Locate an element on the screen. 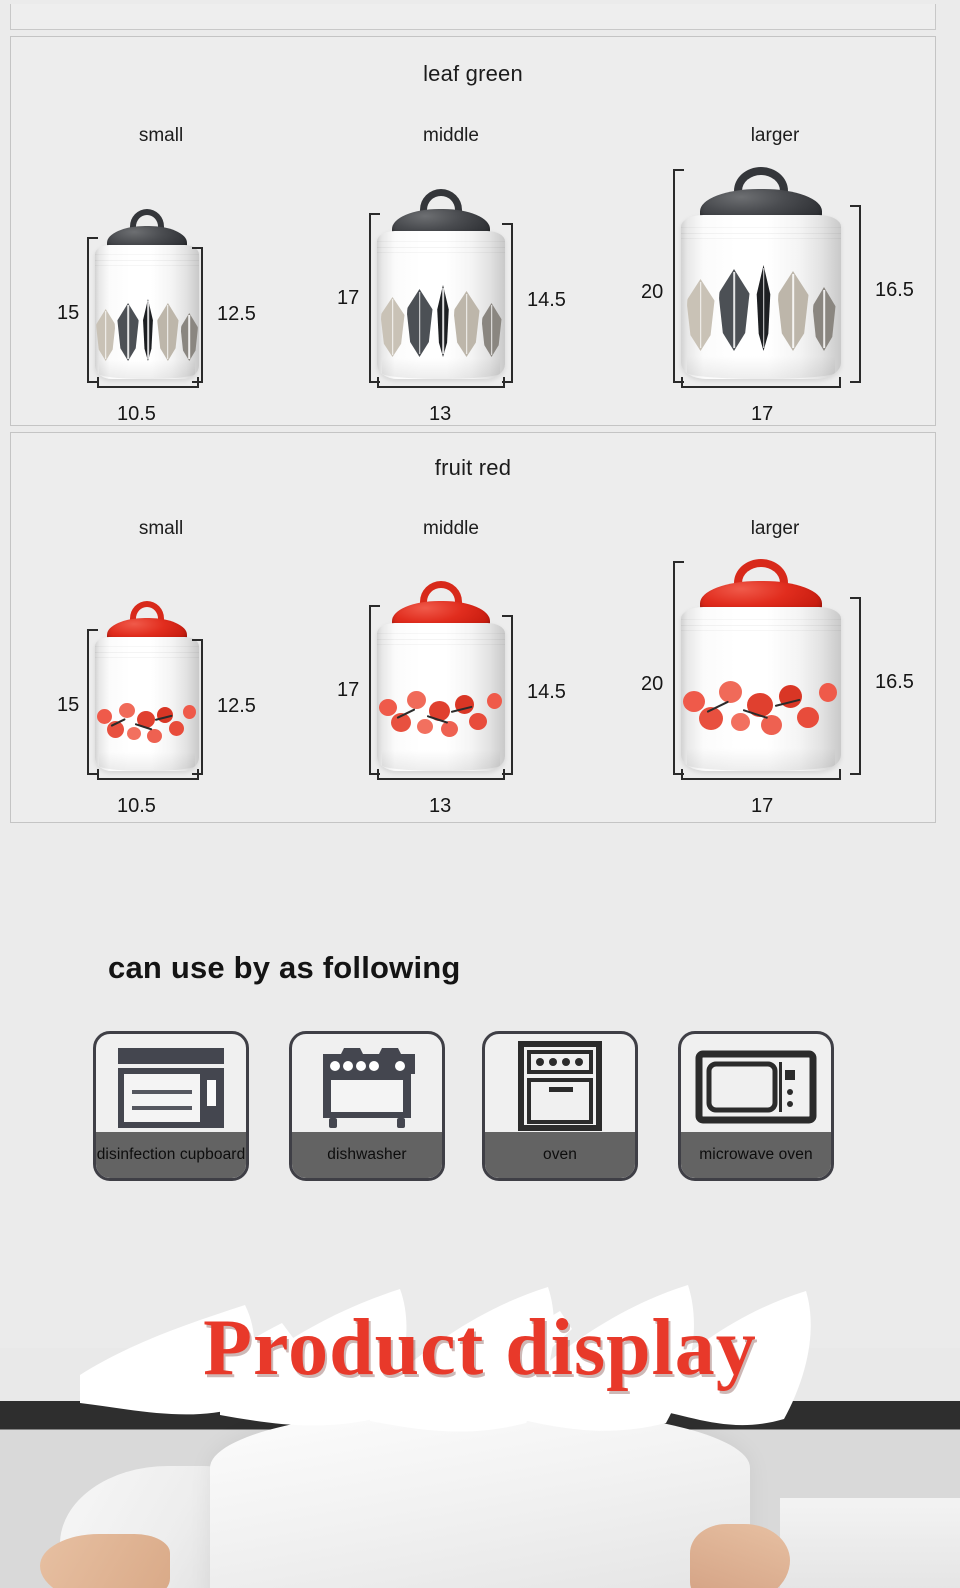 The image size is (960, 1588). usage-heading: can use by as following is located at coordinates (284, 967).